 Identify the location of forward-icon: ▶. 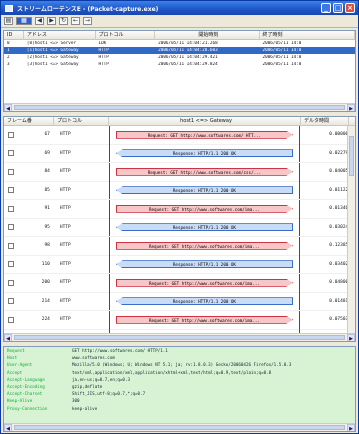
(51, 21).